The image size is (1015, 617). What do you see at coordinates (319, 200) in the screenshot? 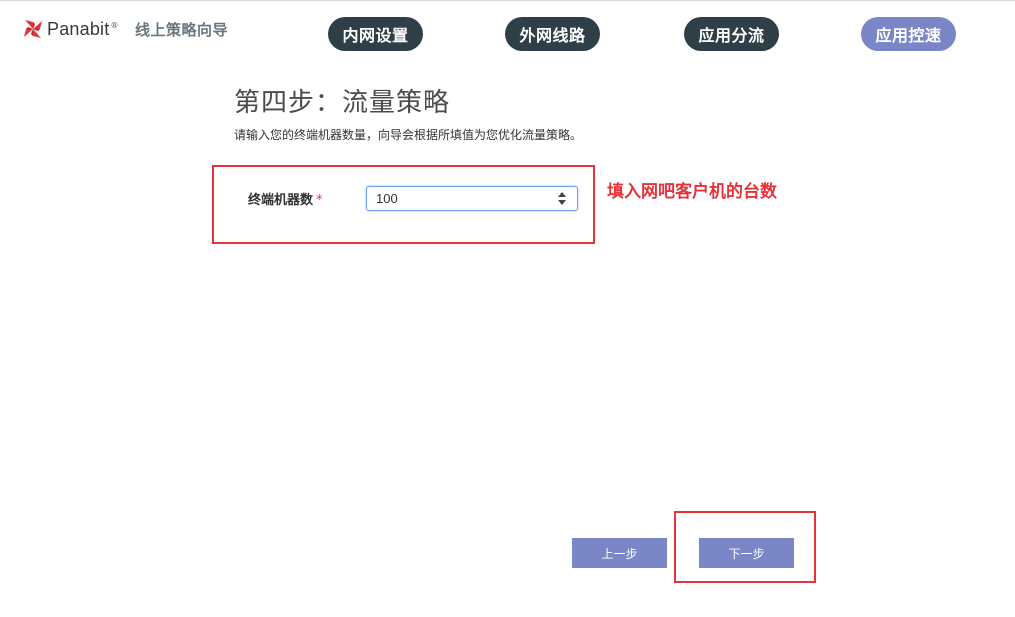
I see `required-mark: *` at bounding box center [319, 200].